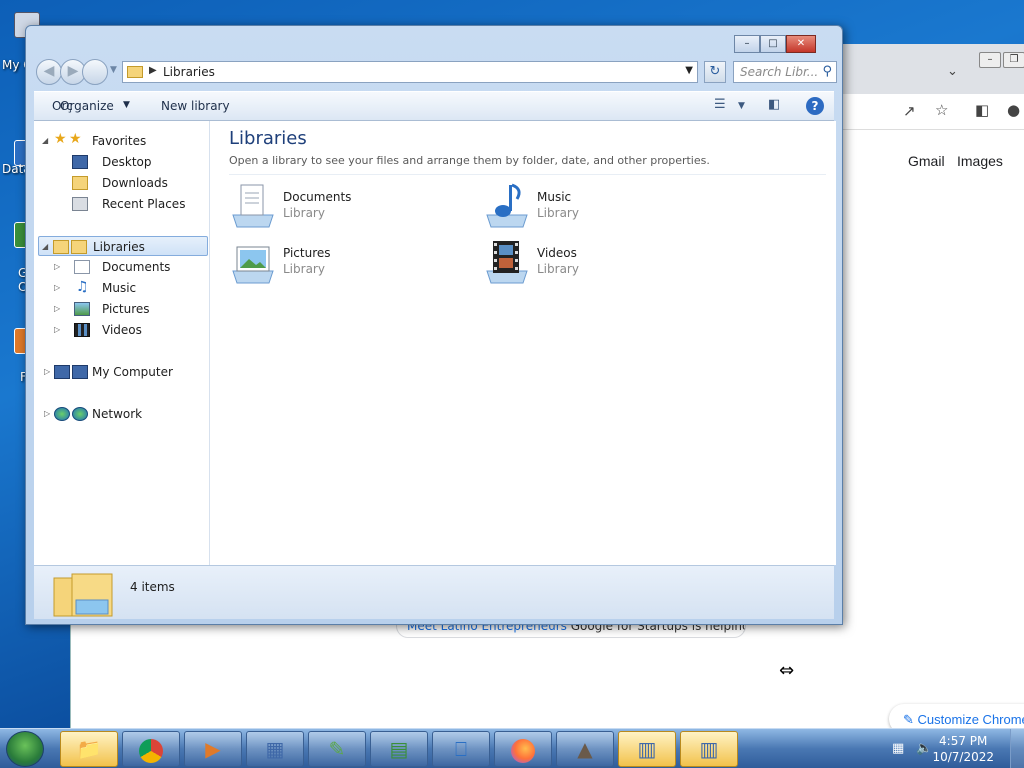  I want to click on library-item-videos: Videos Library, so click(603, 262).